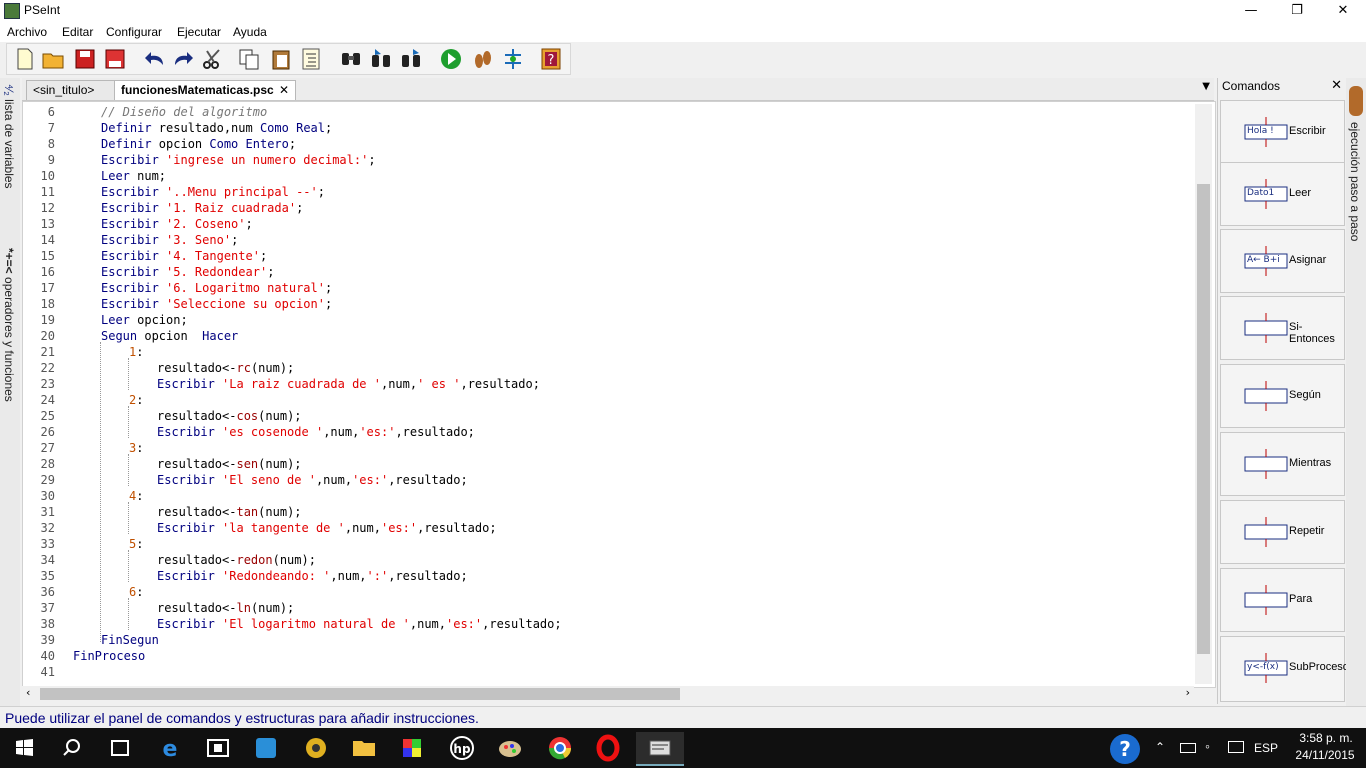 The height and width of the screenshot is (768, 1366). What do you see at coordinates (608, 176) in the screenshot?
I see `code-line: 10 Leer num;` at bounding box center [608, 176].